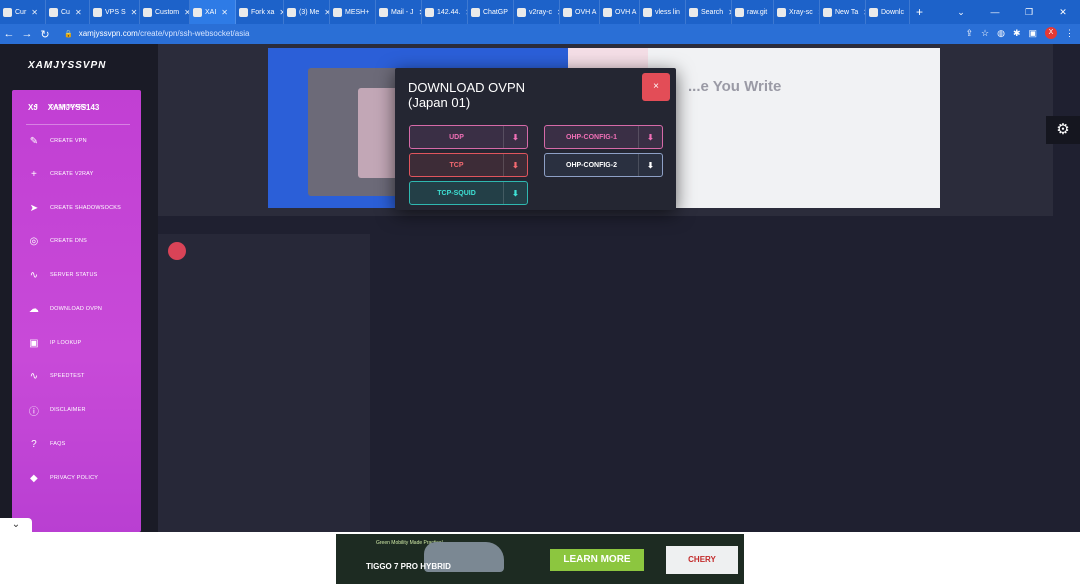 This screenshot has width=1080, height=585. I want to click on sidebar-item-create-dns: ◎ CREATE DNS, so click(57, 241).